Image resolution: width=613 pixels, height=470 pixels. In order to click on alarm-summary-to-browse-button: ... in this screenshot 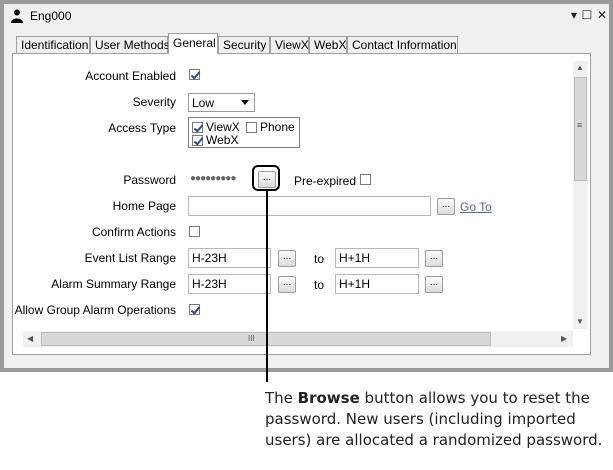, I will do `click(434, 284)`.